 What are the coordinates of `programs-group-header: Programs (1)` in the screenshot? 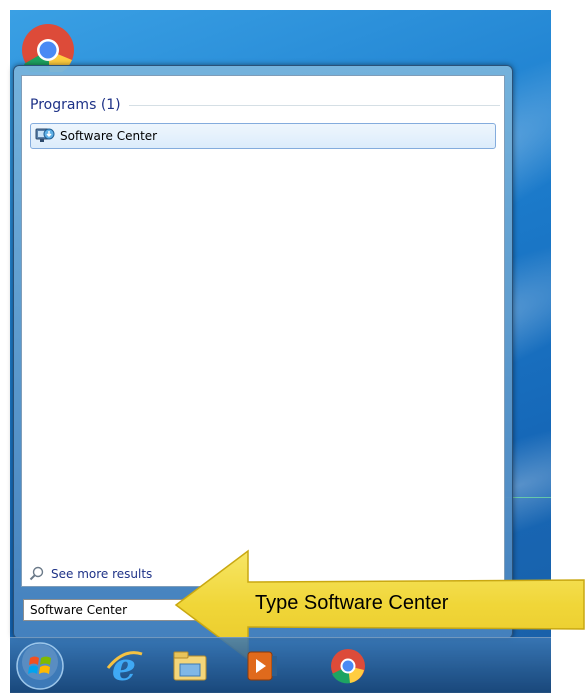 It's located at (265, 105).